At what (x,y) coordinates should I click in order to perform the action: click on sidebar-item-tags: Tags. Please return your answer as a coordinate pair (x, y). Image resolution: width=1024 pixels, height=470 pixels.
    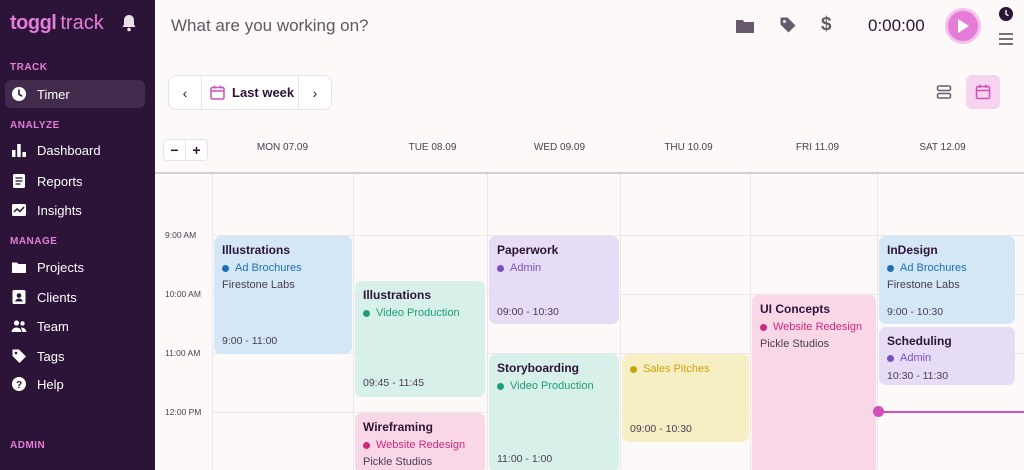
    Looking at the image, I should click on (75, 356).